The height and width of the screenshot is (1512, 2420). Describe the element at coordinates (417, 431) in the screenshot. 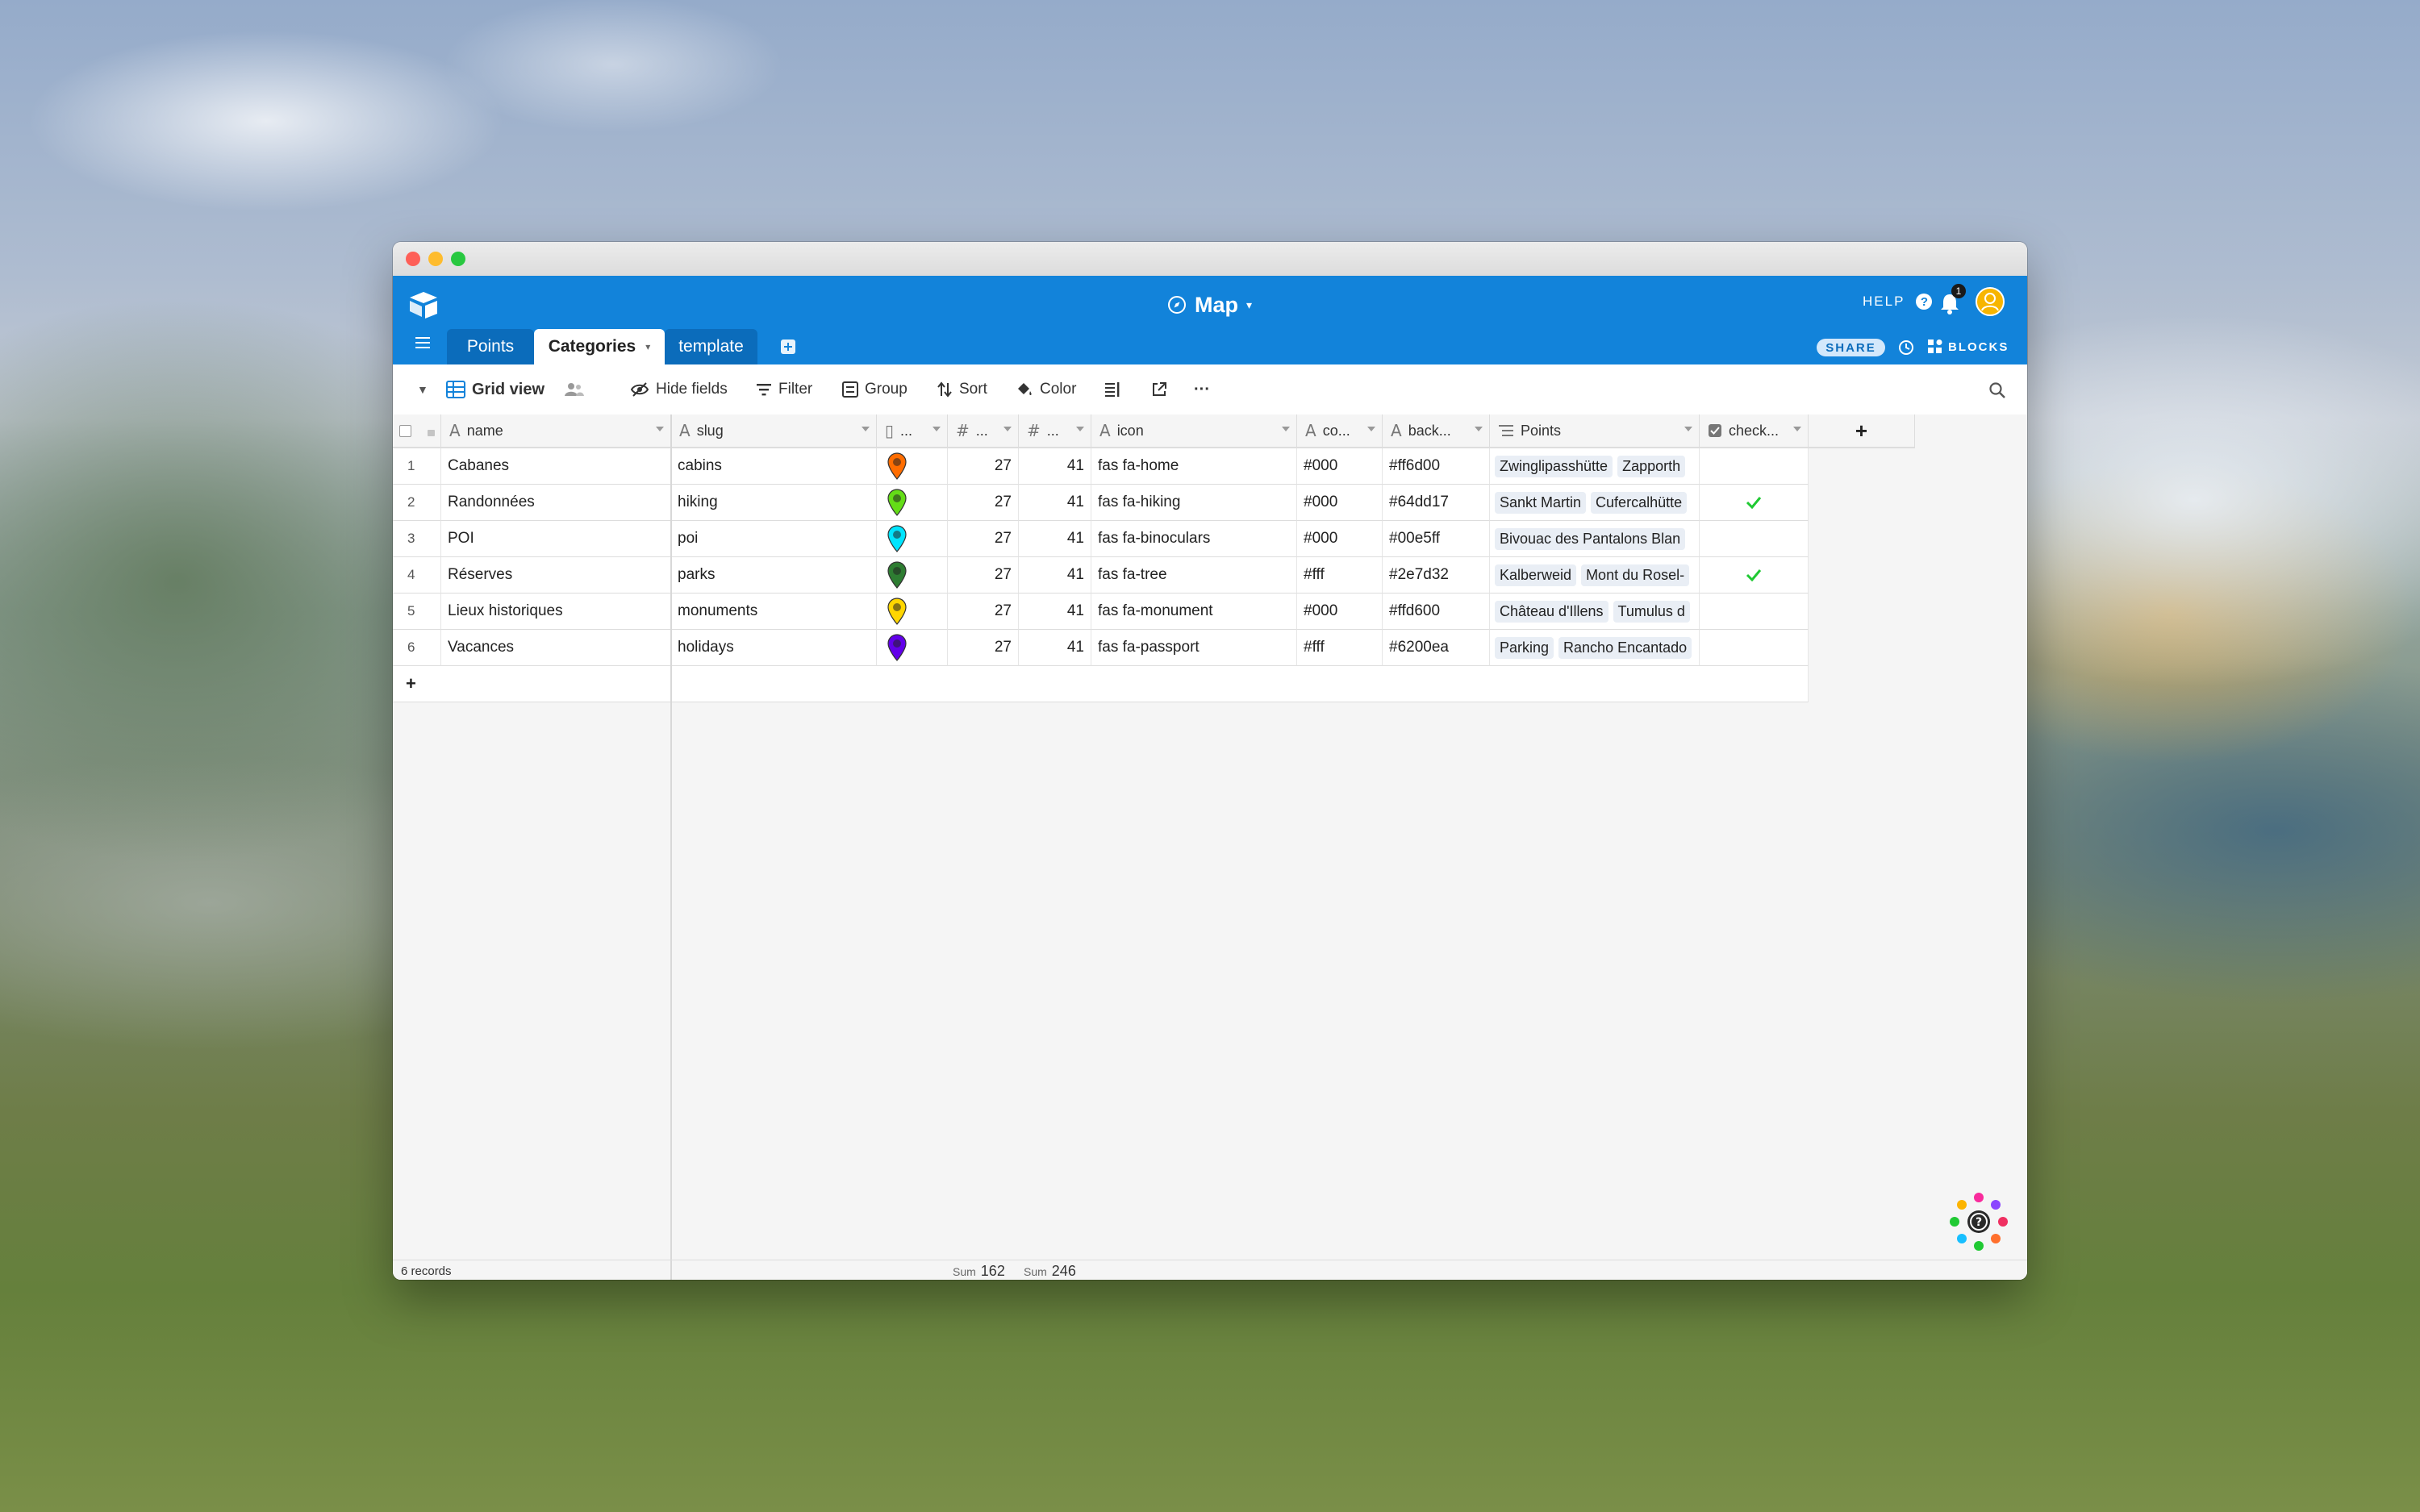

I see `header-select-all` at that location.